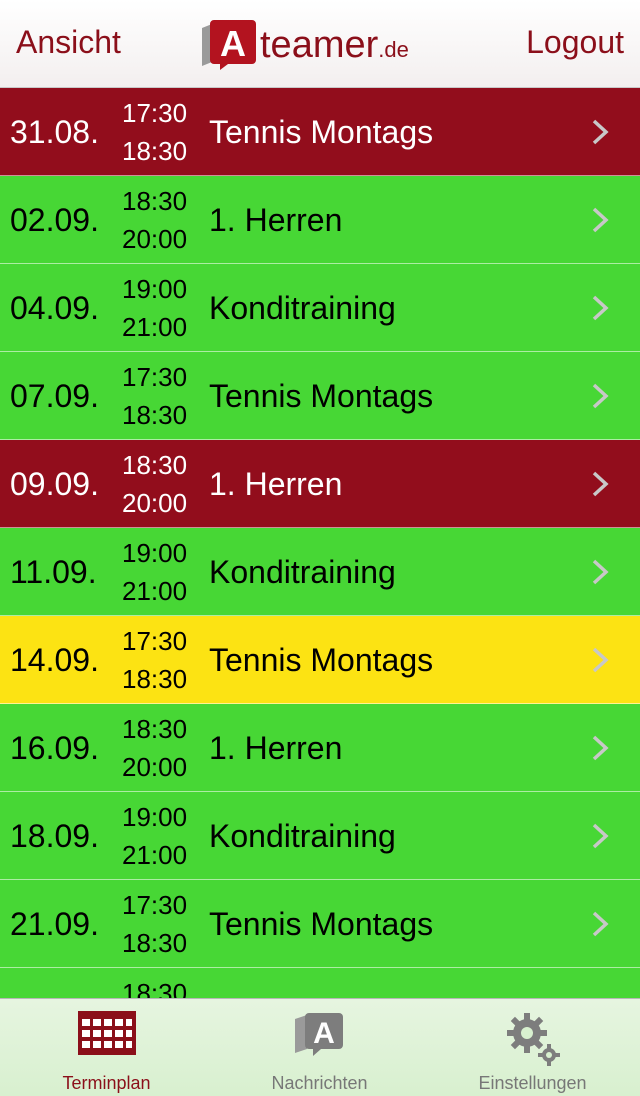  Describe the element at coordinates (54, 308) in the screenshot. I see `event-date: 04.09.` at that location.